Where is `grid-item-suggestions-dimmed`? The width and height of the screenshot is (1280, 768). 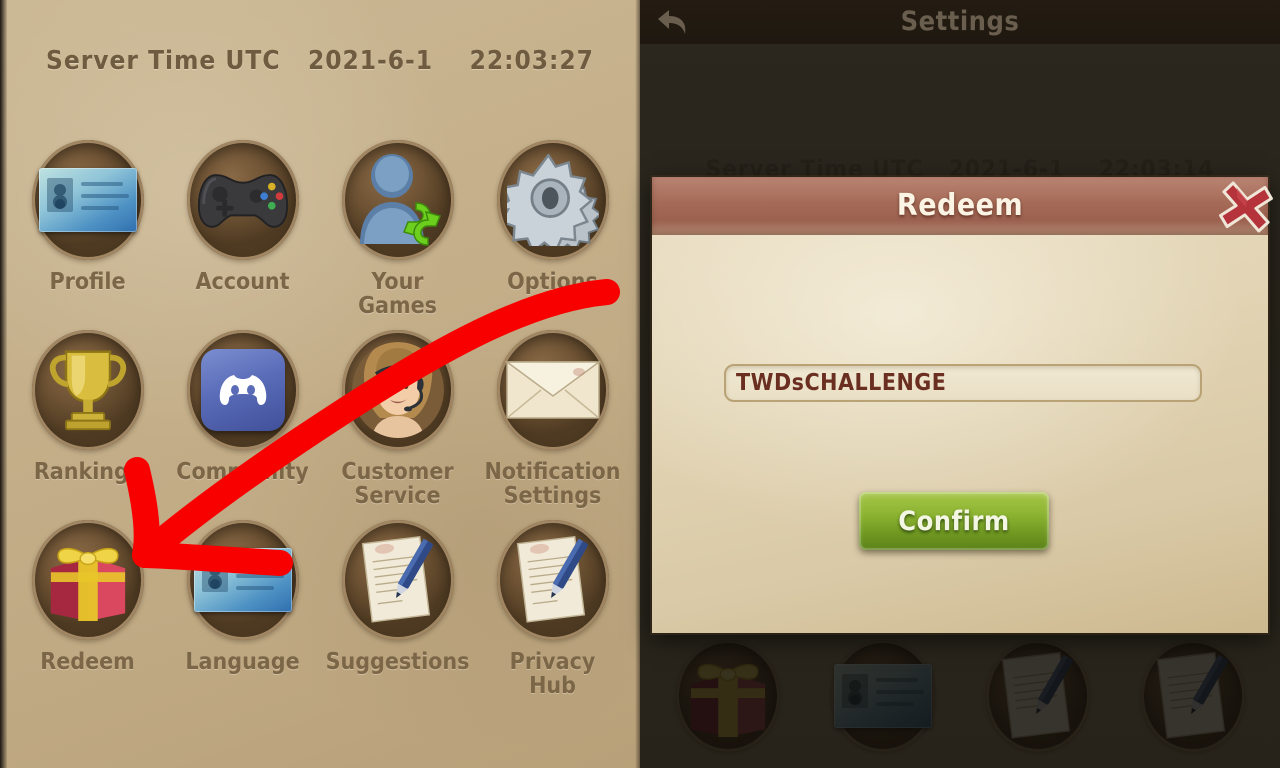 grid-item-suggestions-dimmed is located at coordinates (1037, 696).